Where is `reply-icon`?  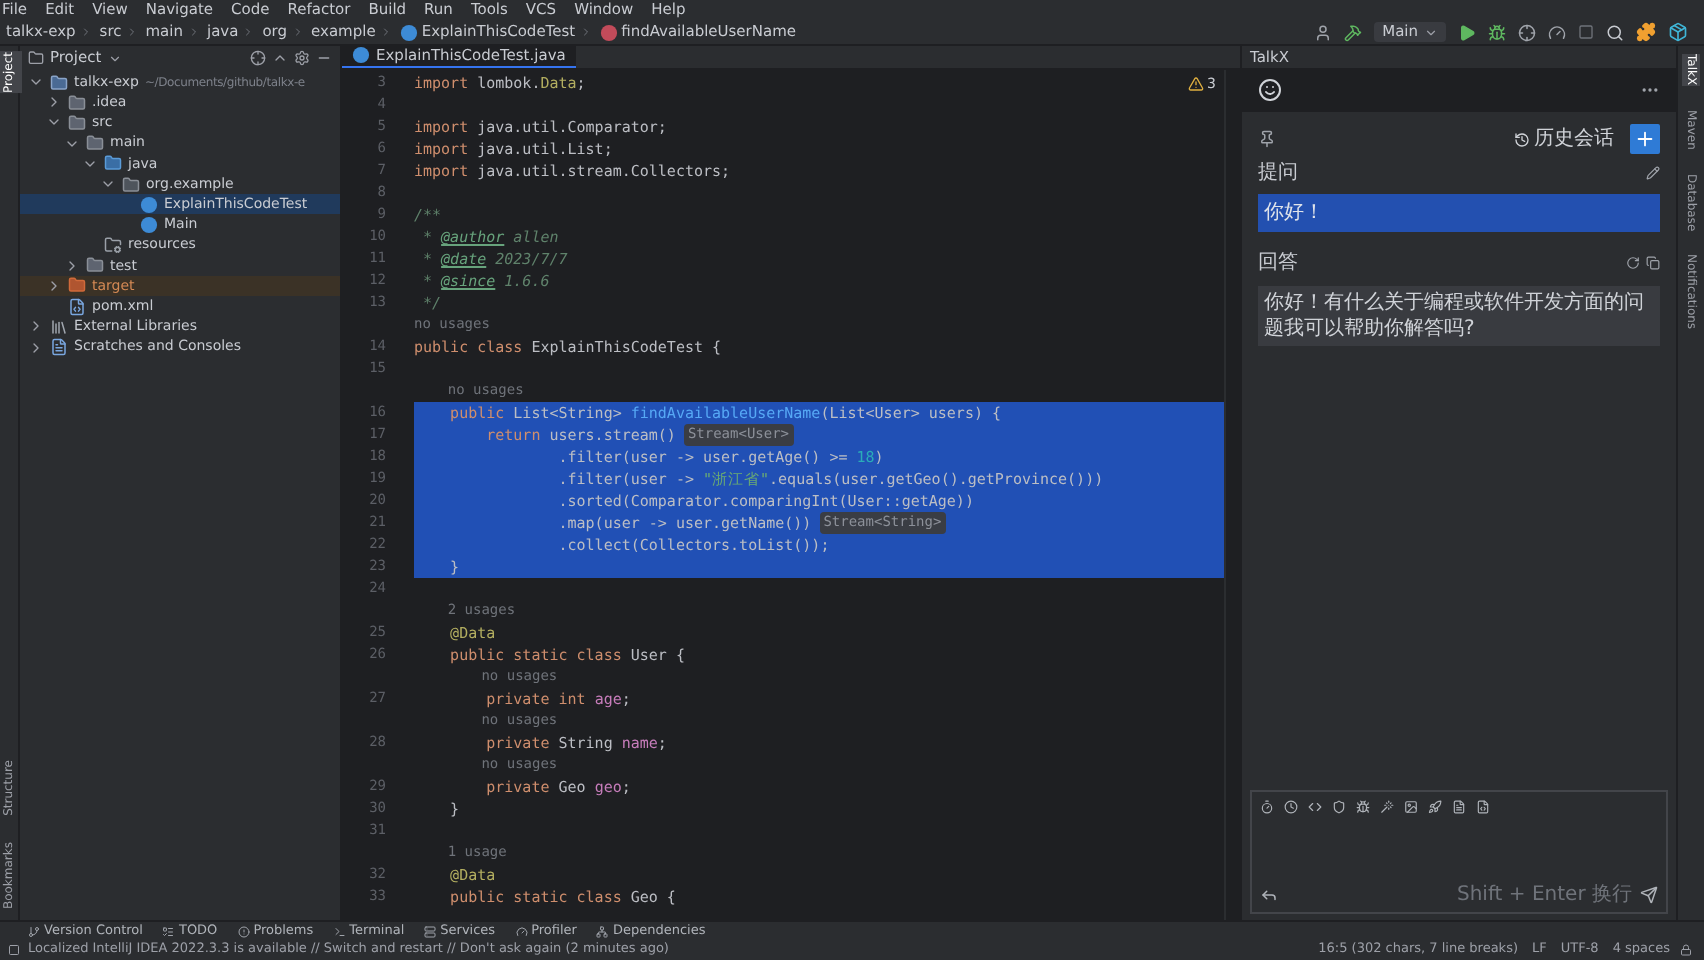
reply-icon is located at coordinates (1269, 894).